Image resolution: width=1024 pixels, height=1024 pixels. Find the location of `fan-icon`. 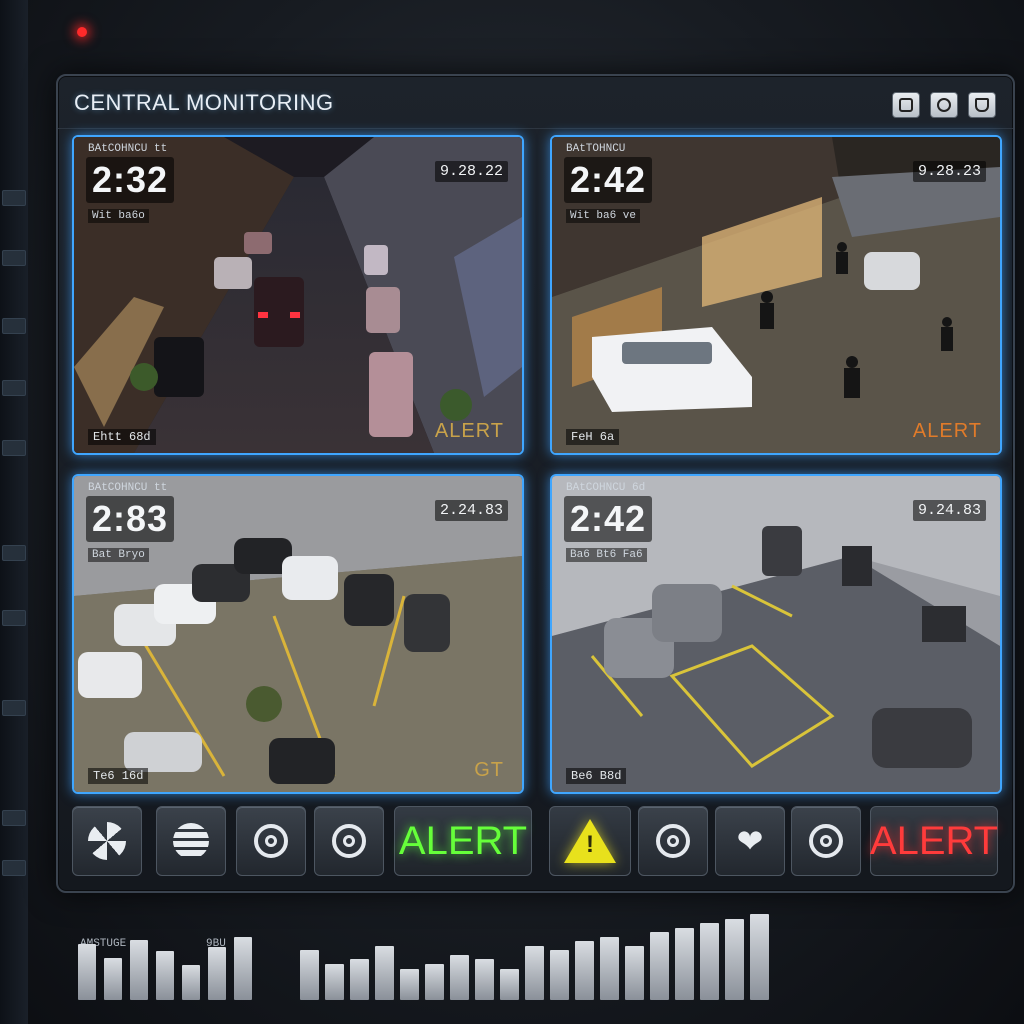

fan-icon is located at coordinates (107, 841).